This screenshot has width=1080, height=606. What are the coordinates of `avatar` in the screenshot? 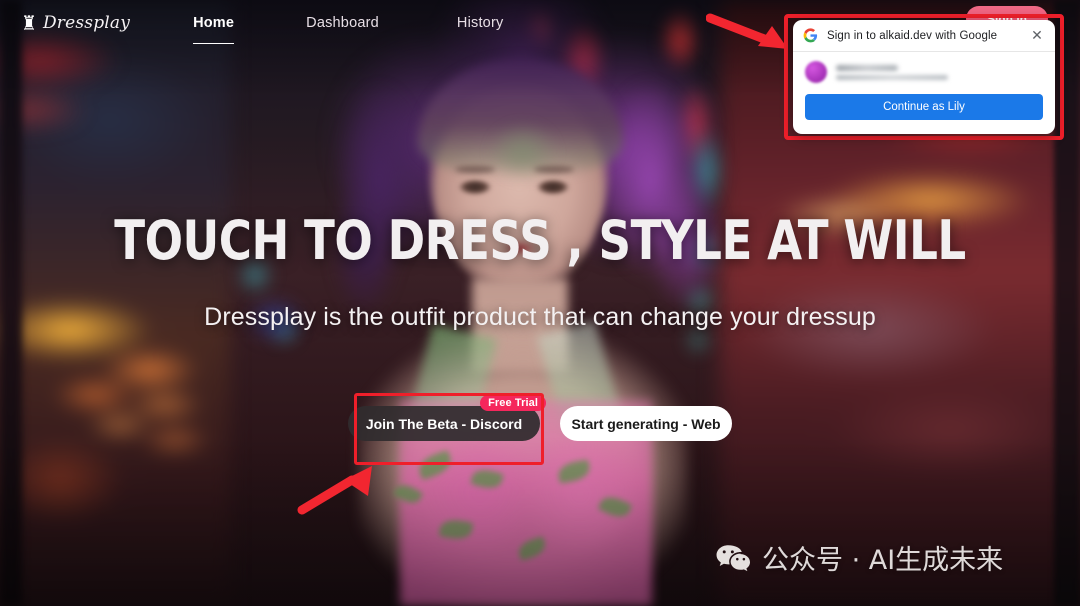 It's located at (816, 72).